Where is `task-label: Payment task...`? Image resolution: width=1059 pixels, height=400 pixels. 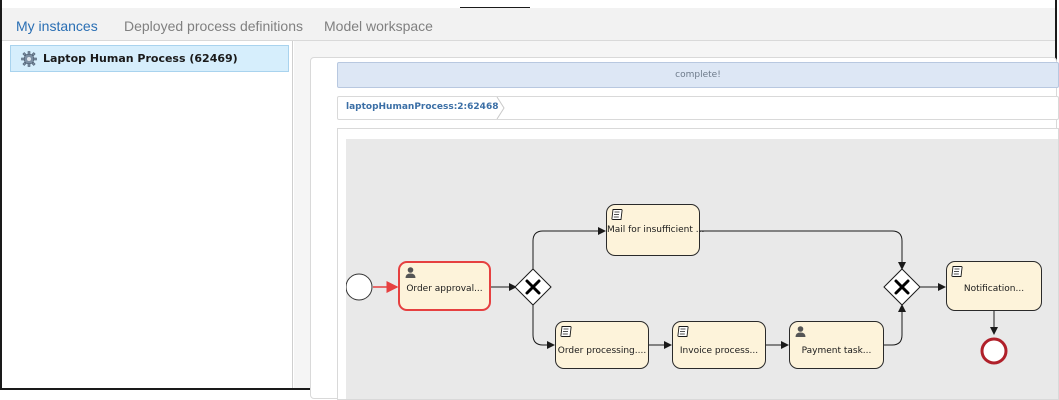 task-label: Payment task... is located at coordinates (836, 351).